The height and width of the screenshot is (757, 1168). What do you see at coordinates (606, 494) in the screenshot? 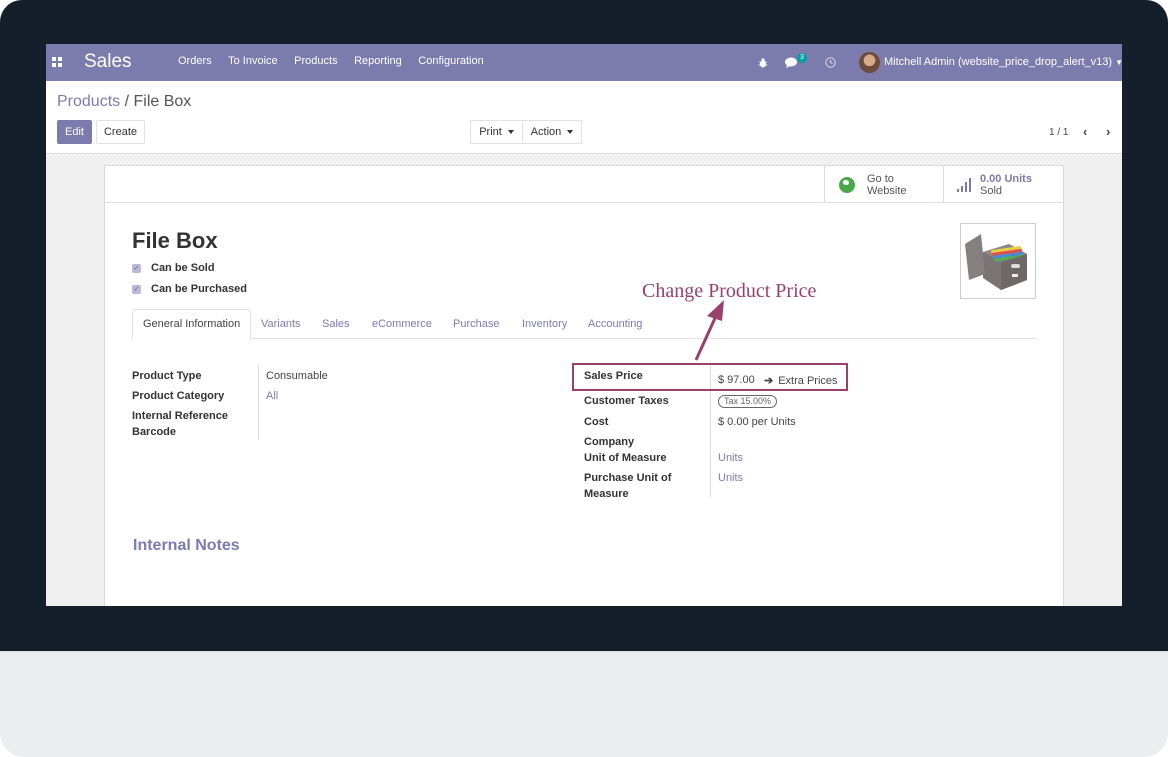
I see `purchase-uom-label-2: Measure` at bounding box center [606, 494].